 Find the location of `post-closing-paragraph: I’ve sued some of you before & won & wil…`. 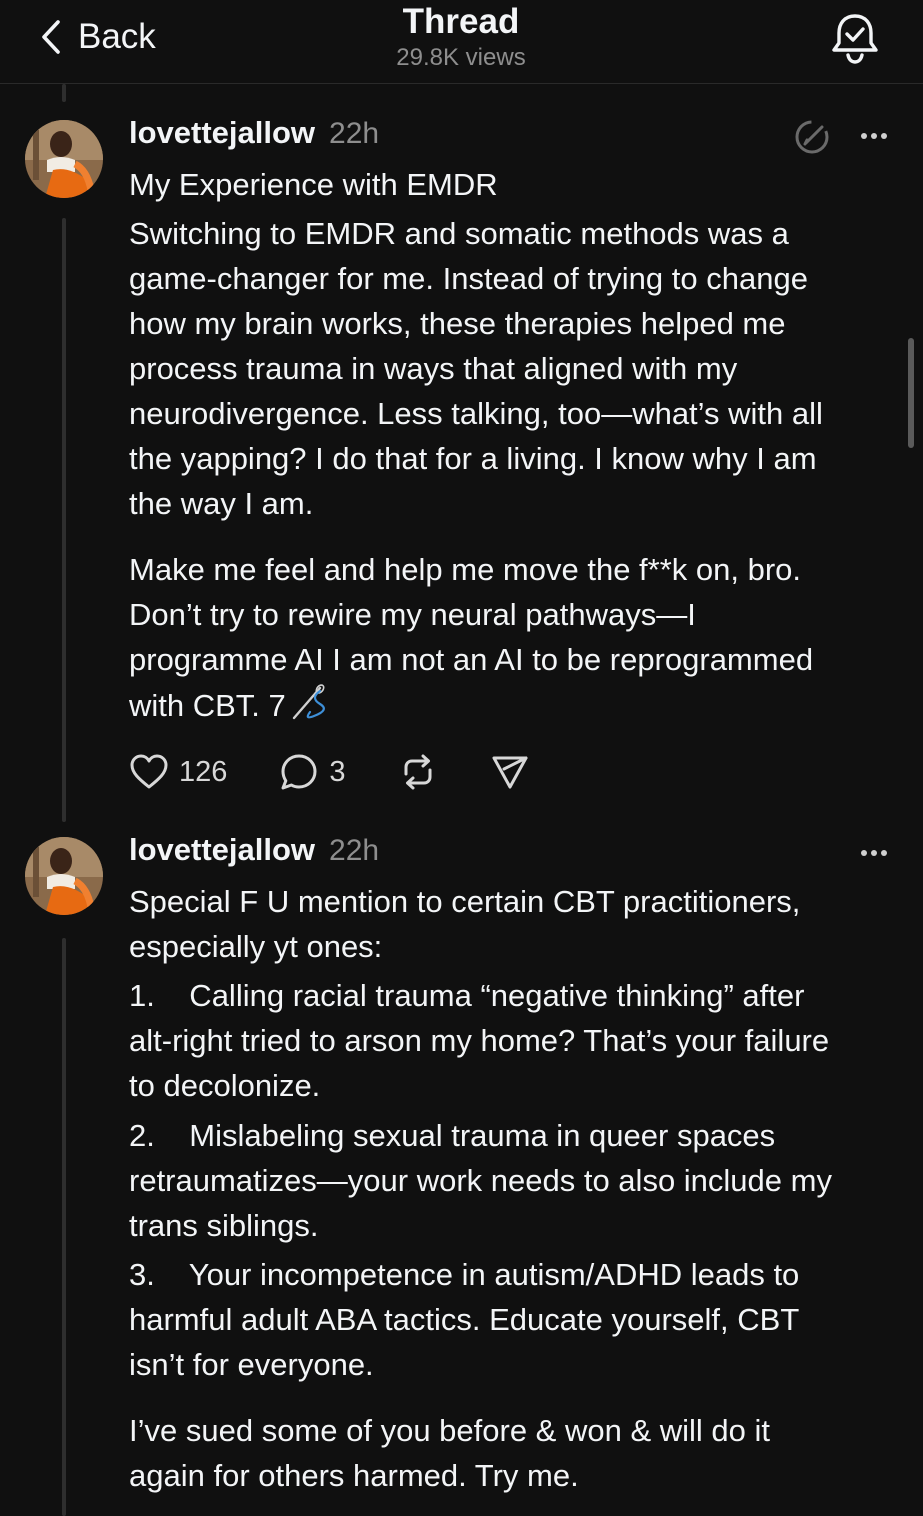

post-closing-paragraph: I’ve sued some of you before & won & wil… is located at coordinates (449, 1453).